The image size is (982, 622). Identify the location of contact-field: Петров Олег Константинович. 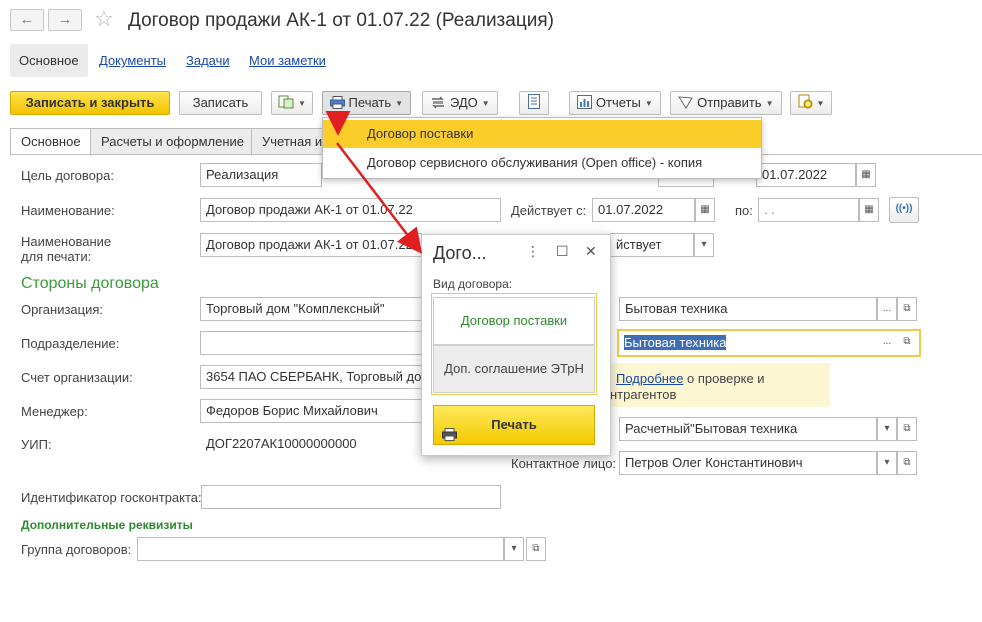
(748, 463).